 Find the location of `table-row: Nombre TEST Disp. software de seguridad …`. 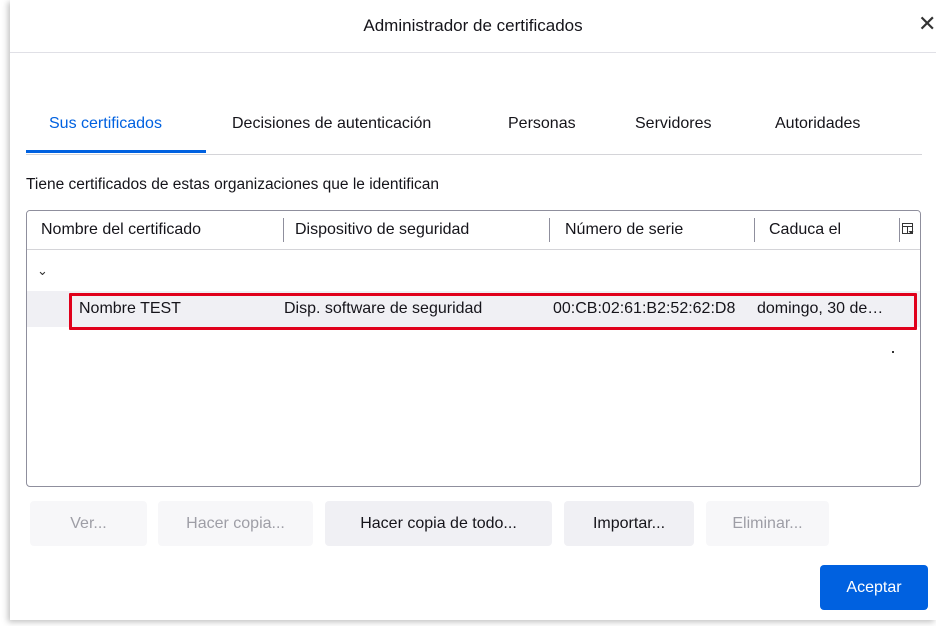

table-row: Nombre TEST Disp. software de seguridad … is located at coordinates (473, 309).